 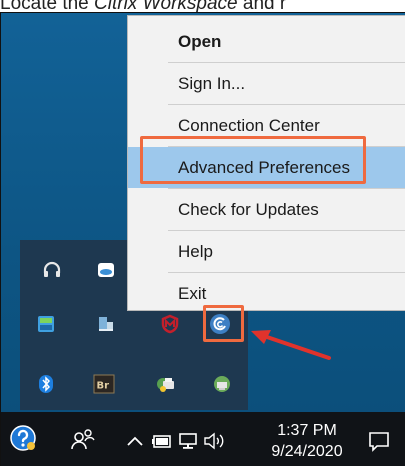 I want to click on taskbar-clock: 1:37 PM 9/24/2020, so click(x=307, y=442).